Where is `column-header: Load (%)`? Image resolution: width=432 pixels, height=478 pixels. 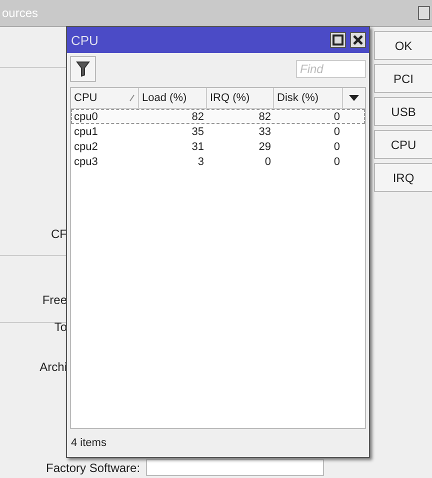
column-header: Load (%) is located at coordinates (173, 98).